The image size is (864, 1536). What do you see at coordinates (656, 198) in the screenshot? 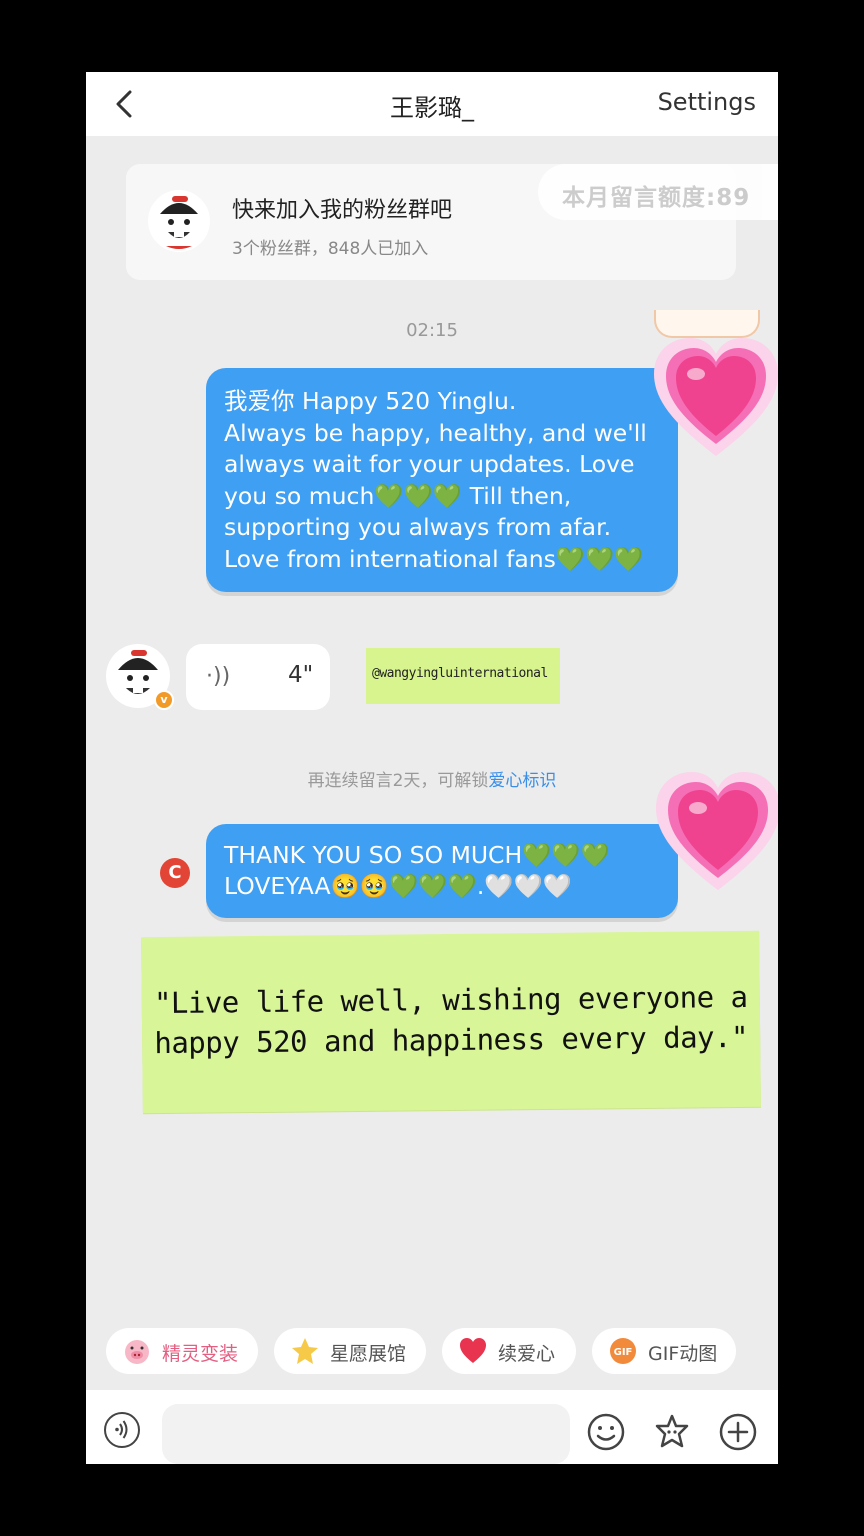
I see `quota-label: 本月留言额度:89` at bounding box center [656, 198].